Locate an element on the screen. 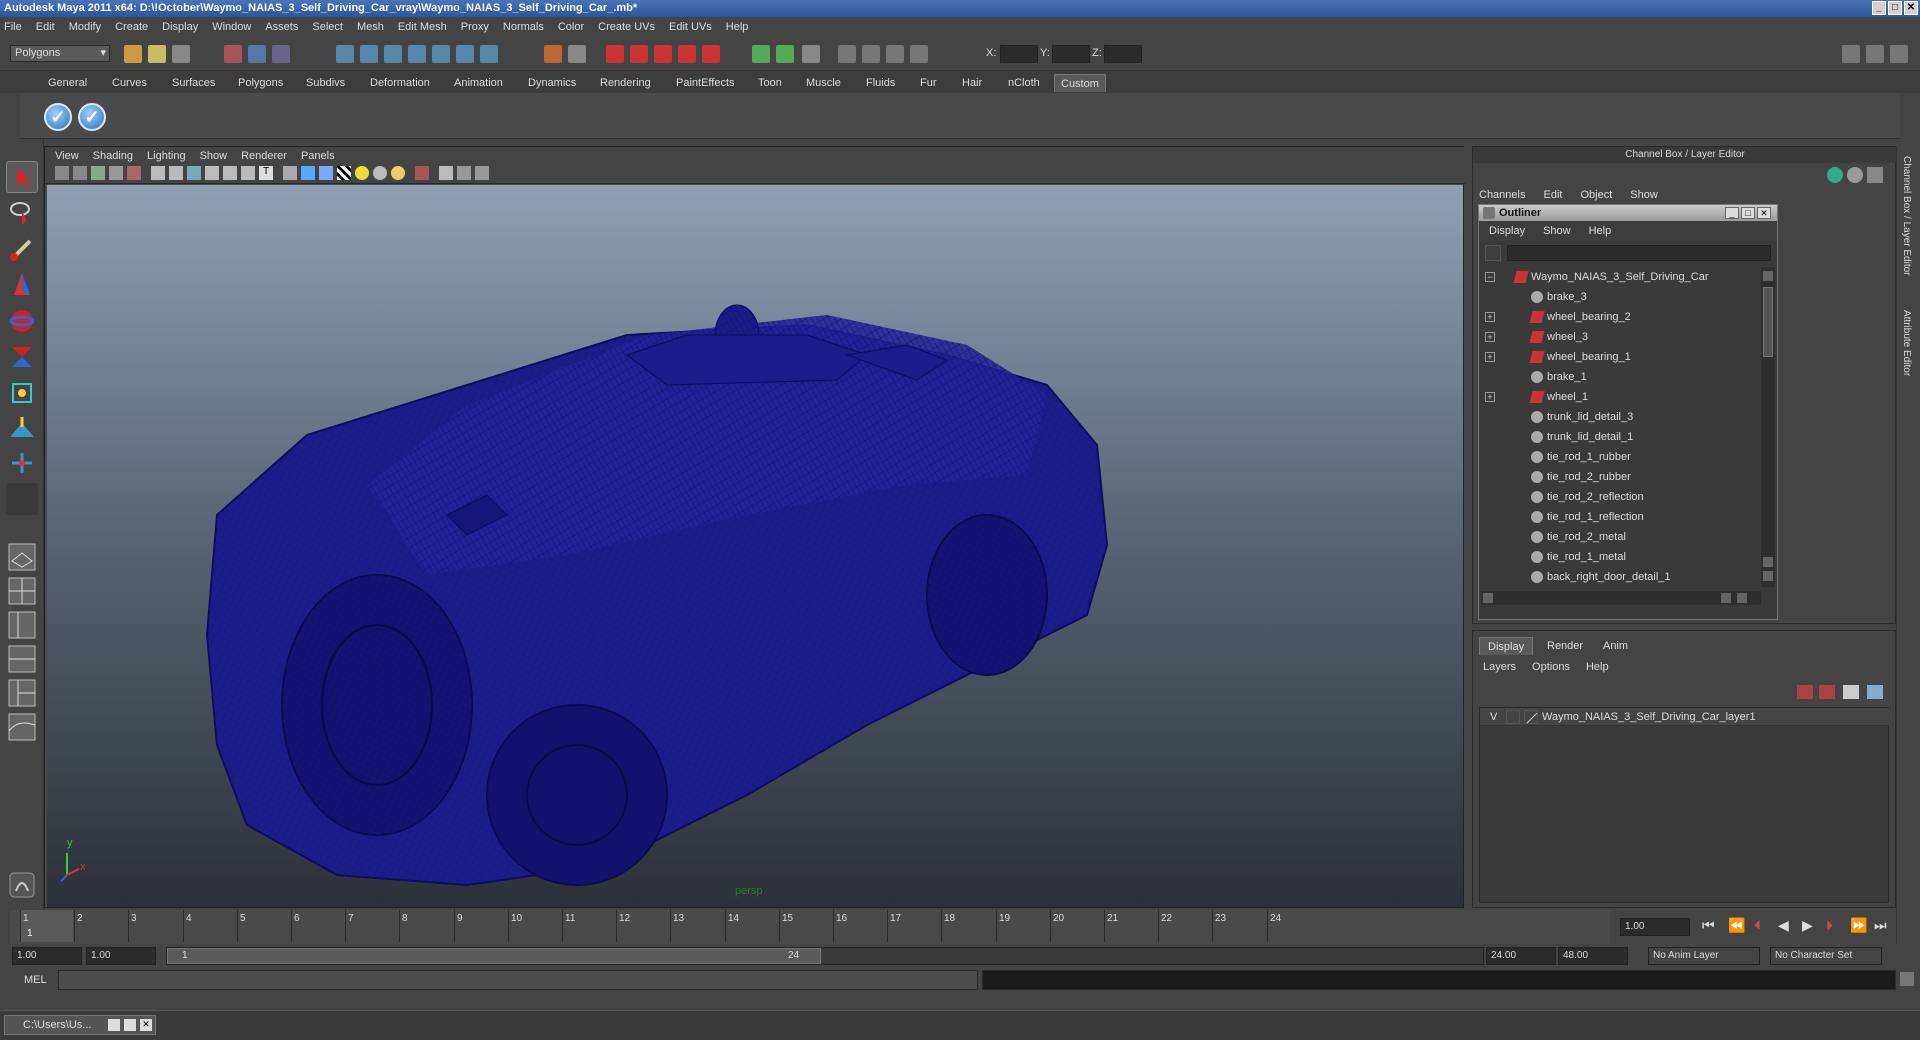 Image resolution: width=1920 pixels, height=1040 pixels. y-field is located at coordinates (1071, 54).